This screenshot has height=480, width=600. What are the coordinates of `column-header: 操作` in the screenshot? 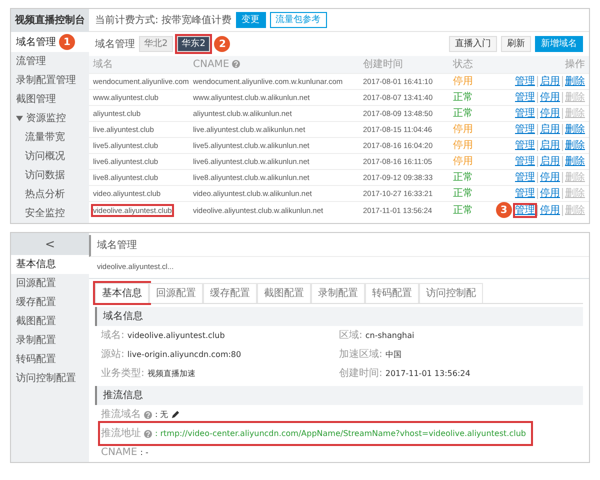 It's located at (575, 64).